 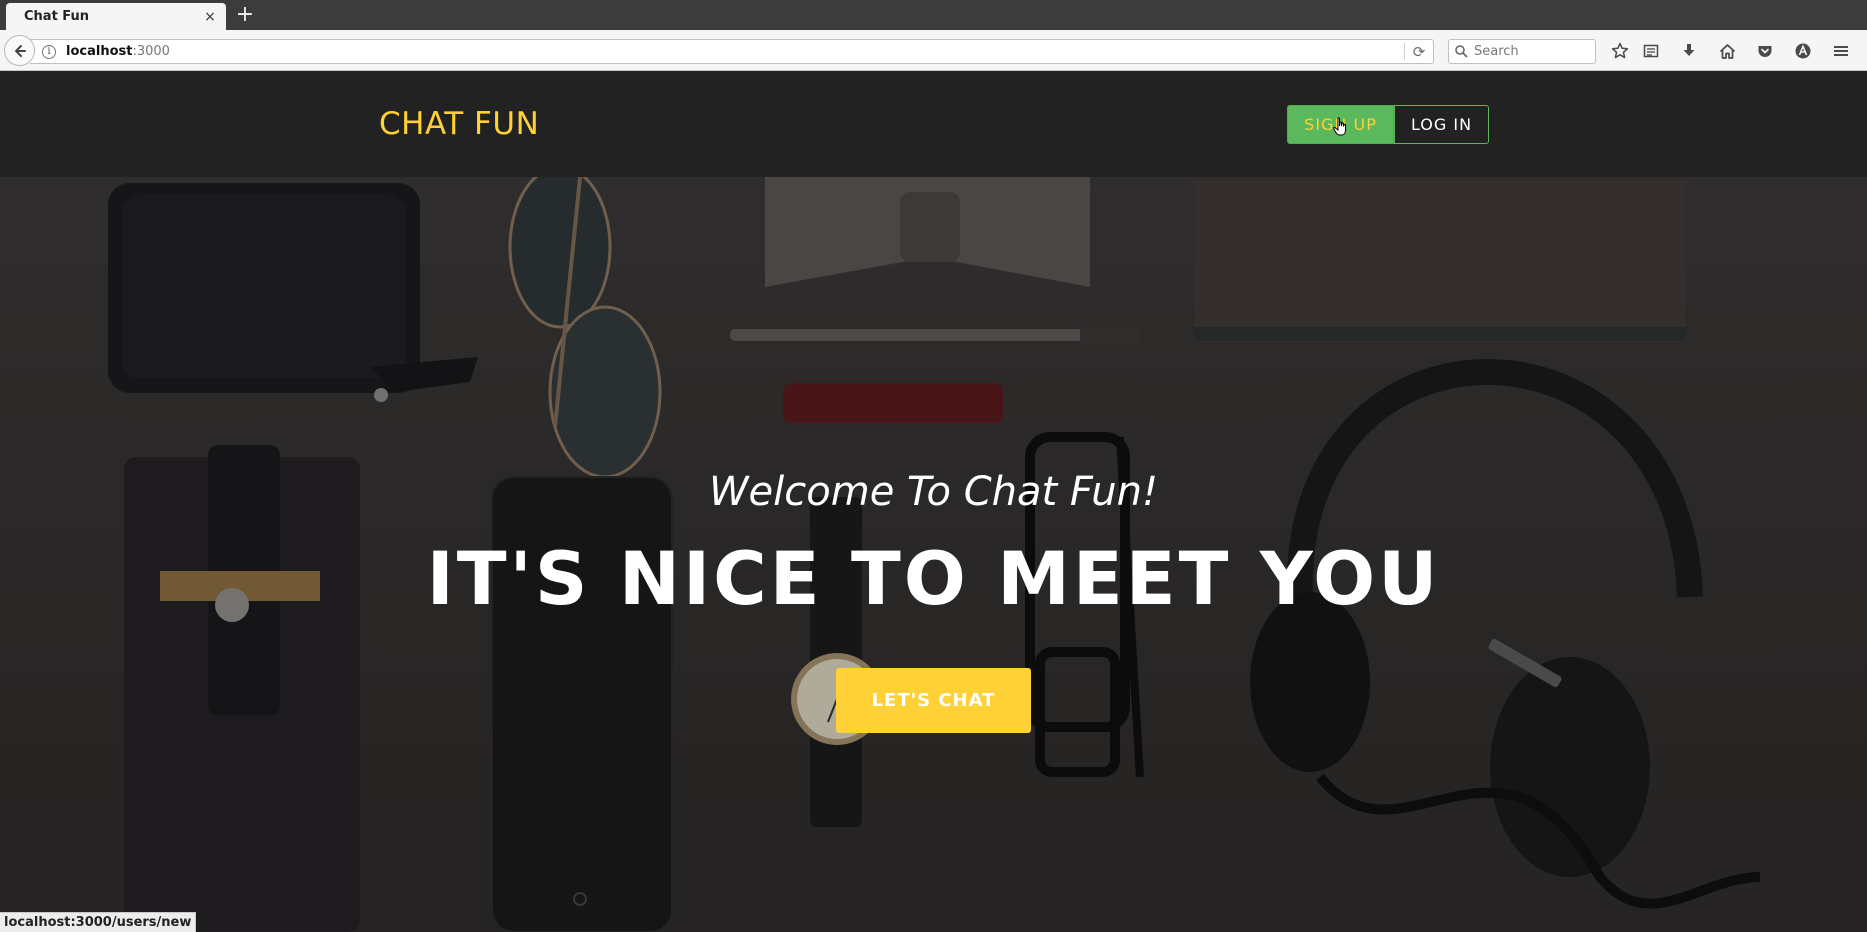 What do you see at coordinates (933, 492) in the screenshot?
I see `hero-welcome-text: Welcome To Chat Fun!` at bounding box center [933, 492].